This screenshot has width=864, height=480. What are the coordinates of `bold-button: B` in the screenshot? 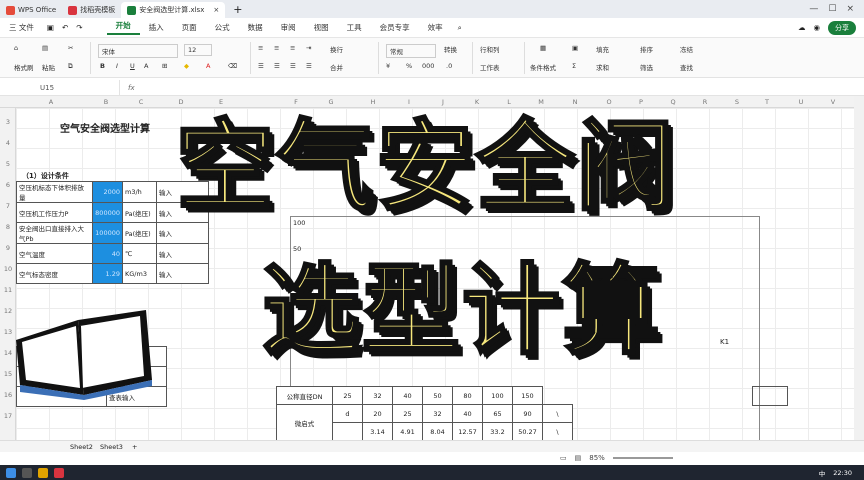 It's located at (102, 66).